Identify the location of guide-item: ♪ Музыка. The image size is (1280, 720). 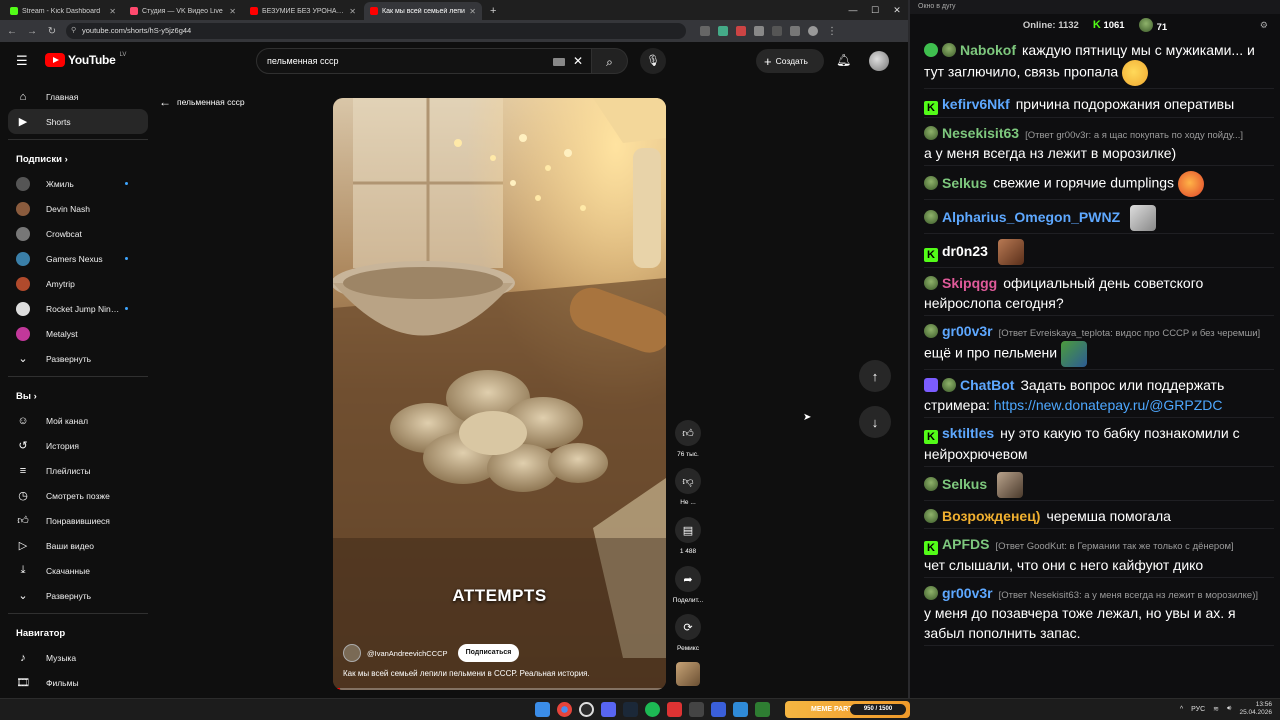
(78, 657).